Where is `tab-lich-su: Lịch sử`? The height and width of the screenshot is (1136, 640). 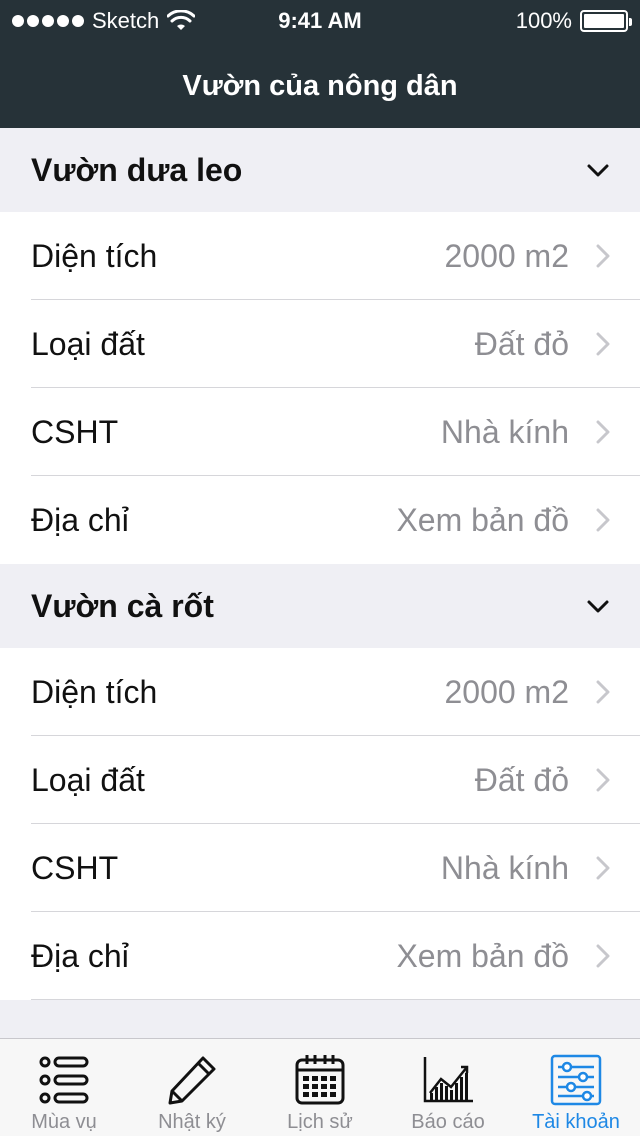
tab-lich-su: Lịch sử is located at coordinates (320, 1087).